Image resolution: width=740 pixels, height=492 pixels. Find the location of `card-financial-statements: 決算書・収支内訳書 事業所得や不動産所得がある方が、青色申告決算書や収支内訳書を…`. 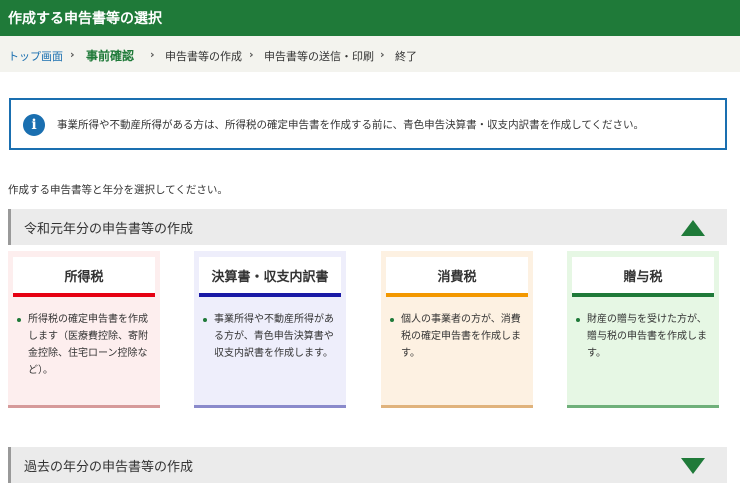

card-financial-statements: 決算書・収支内訳書 事業所得や不動産所得がある方が、青色申告決算書や収支内訳書を… is located at coordinates (270, 329).